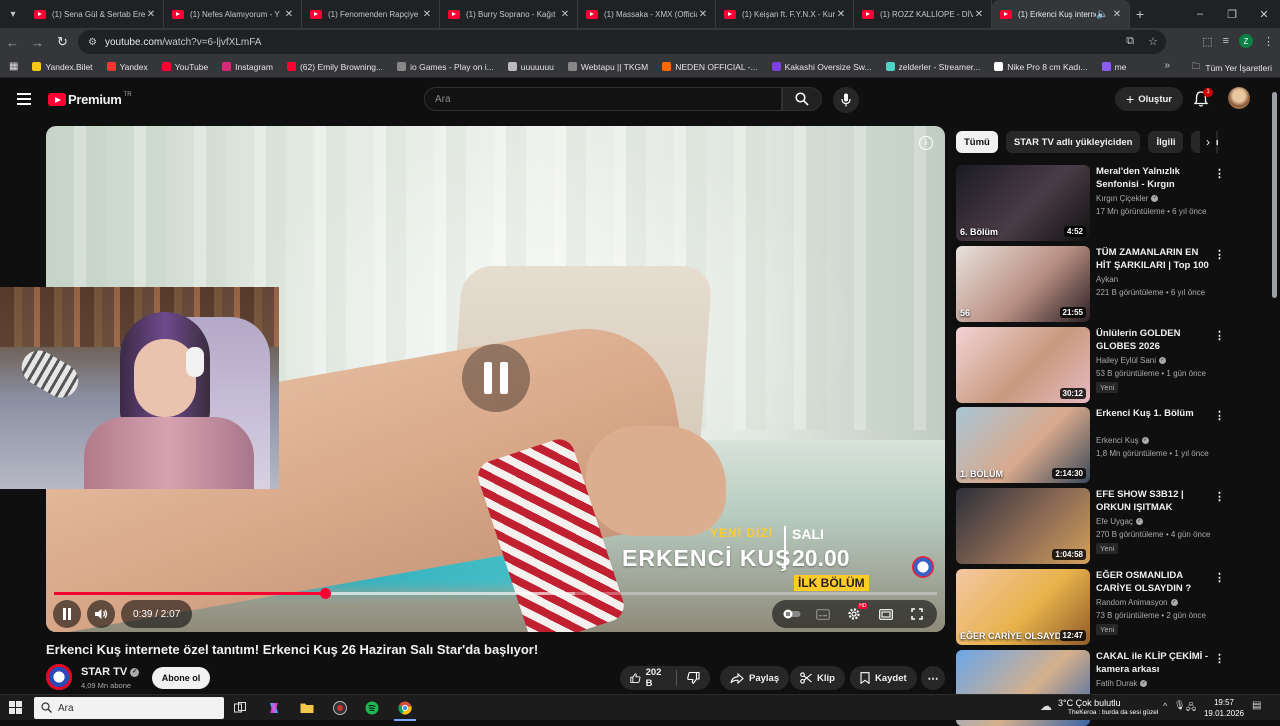 Image resolution: width=1280 pixels, height=726 pixels. Describe the element at coordinates (846, 100) in the screenshot. I see `voice-search-button` at that location.